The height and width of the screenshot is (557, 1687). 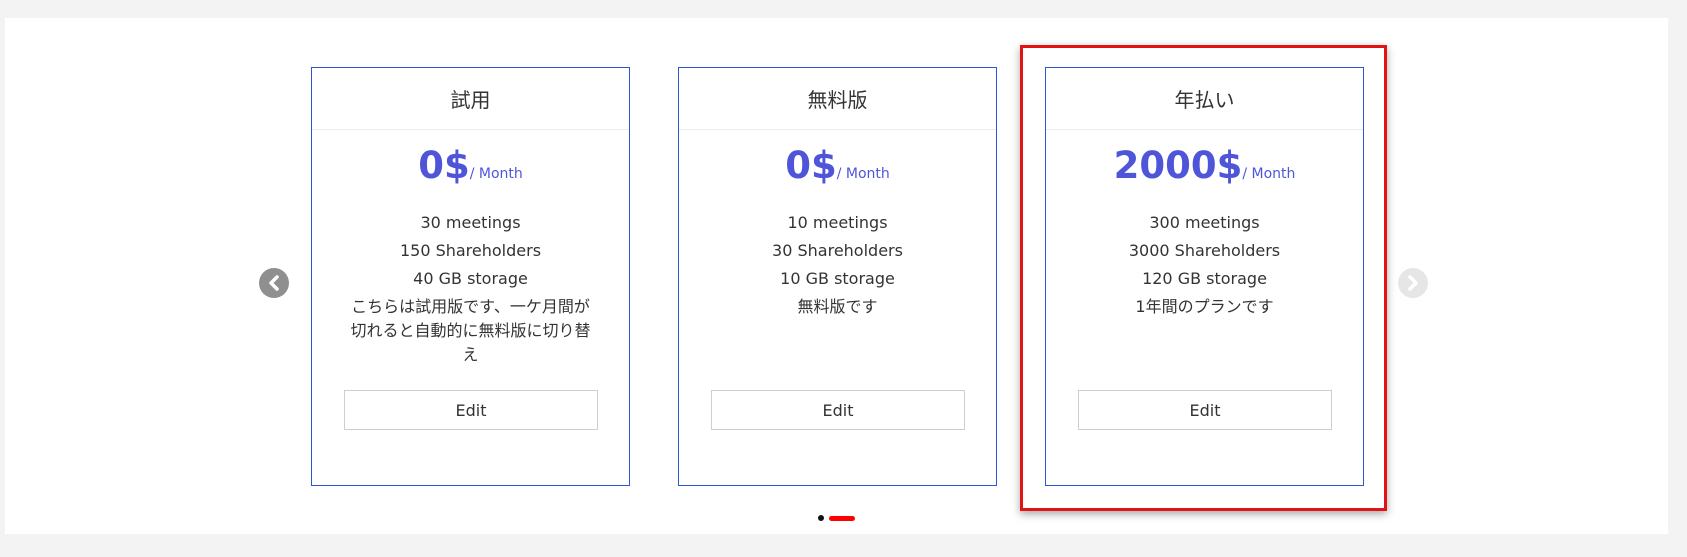 I want to click on feature-meetings: 10 meetings, so click(x=837, y=222).